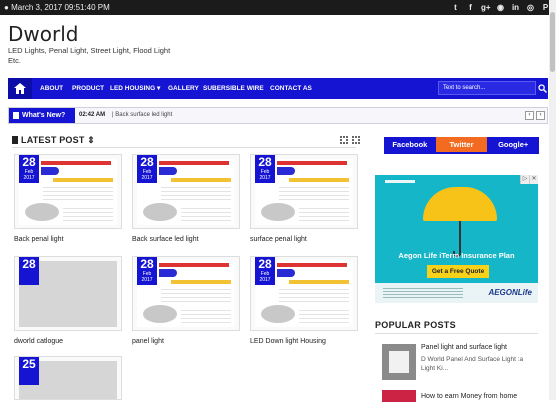 The image size is (556, 402). What do you see at coordinates (481, 396) in the screenshot?
I see `popular-post-title: How to earn Money from home` at bounding box center [481, 396].